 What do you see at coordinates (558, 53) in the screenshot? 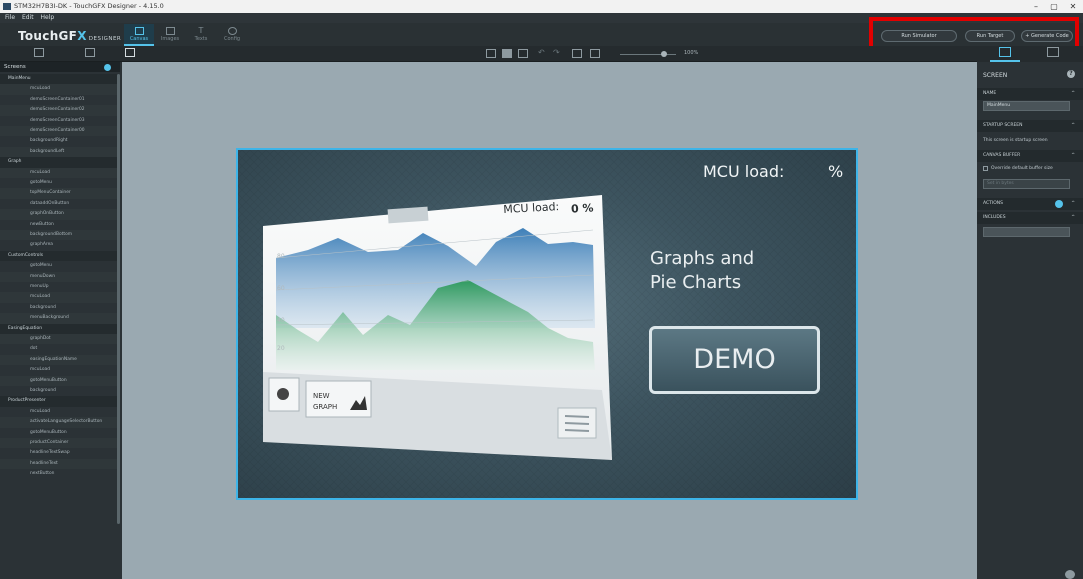
I see `redo-icon: ↷` at bounding box center [558, 53].